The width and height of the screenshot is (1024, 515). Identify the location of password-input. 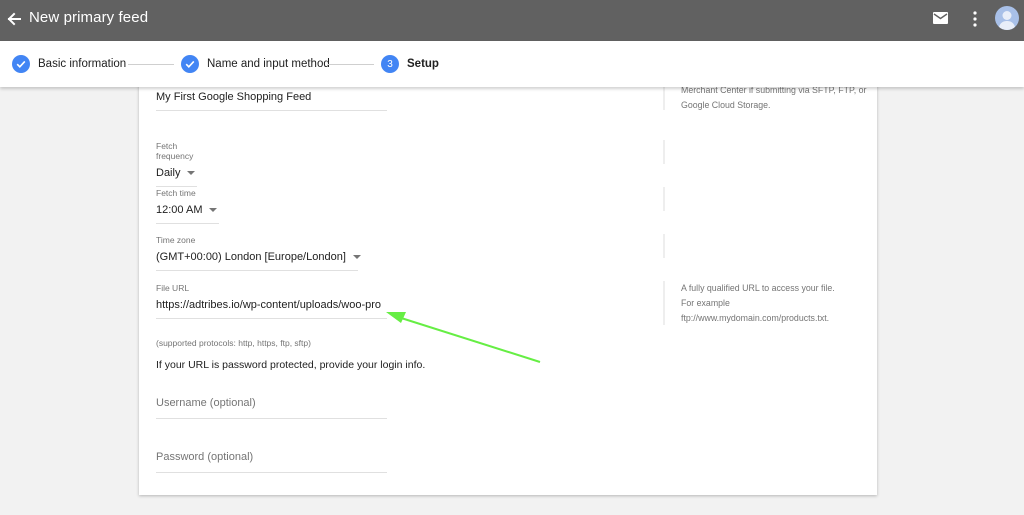
(271, 457).